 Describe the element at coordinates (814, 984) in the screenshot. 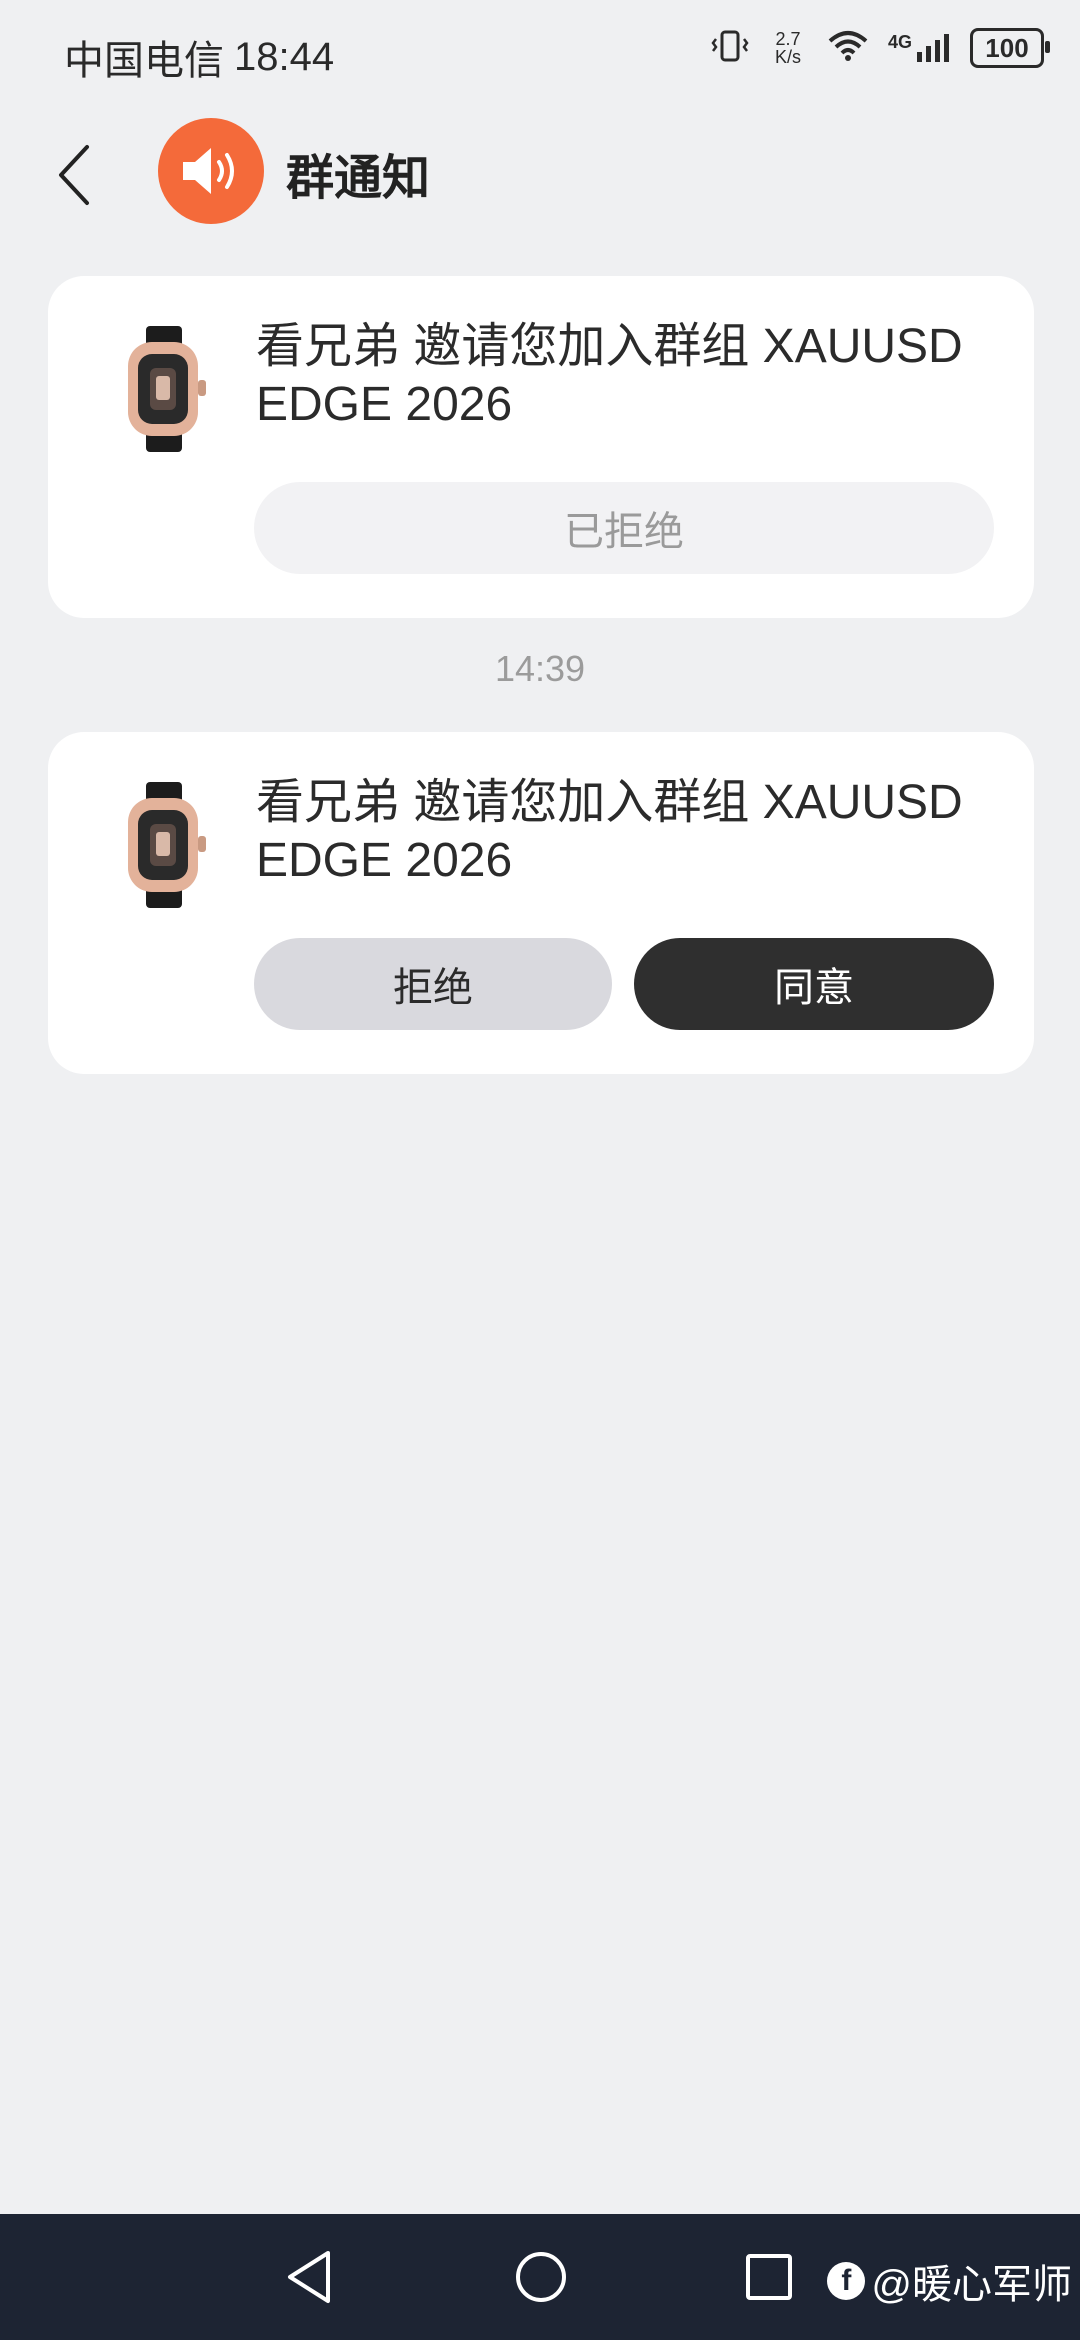

I see `accept-button: 同意` at that location.